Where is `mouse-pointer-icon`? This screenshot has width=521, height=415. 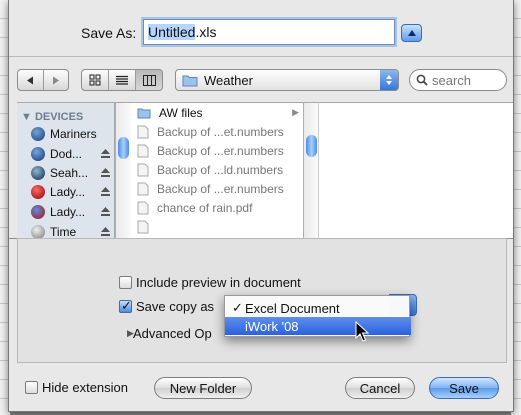 mouse-pointer-icon is located at coordinates (362, 331).